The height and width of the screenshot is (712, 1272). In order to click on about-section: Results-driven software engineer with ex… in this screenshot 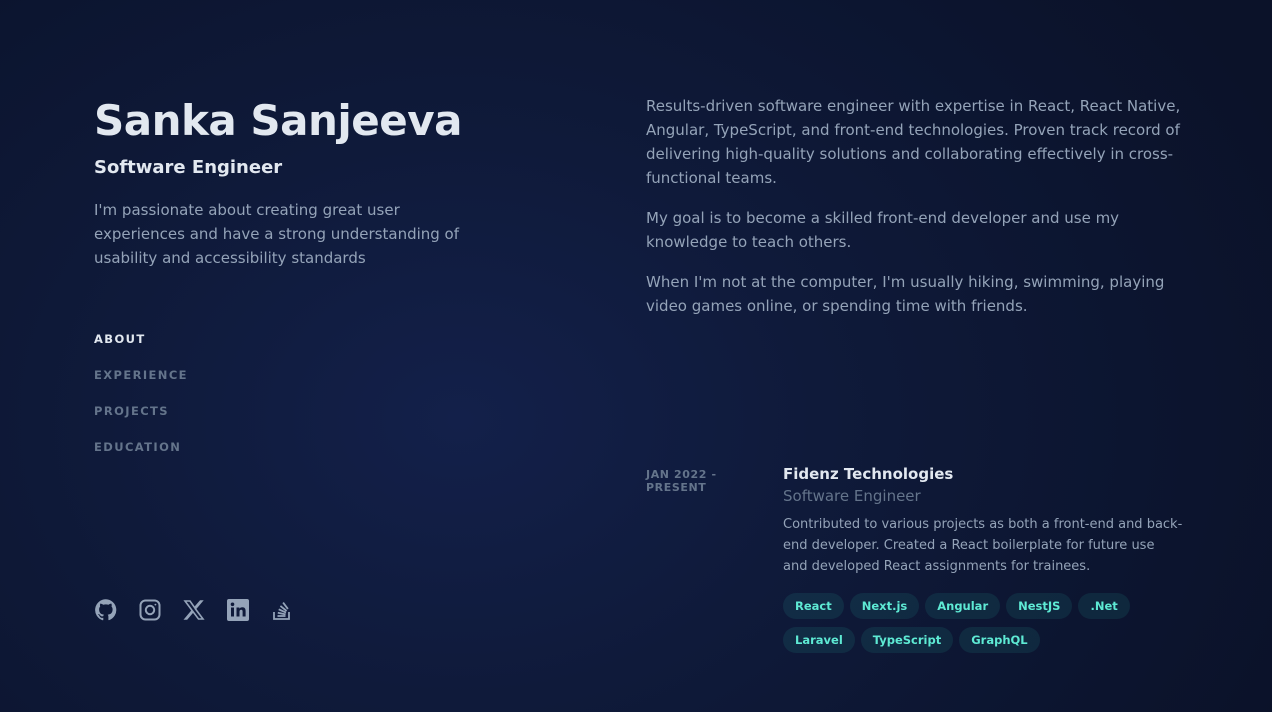, I will do `click(916, 214)`.